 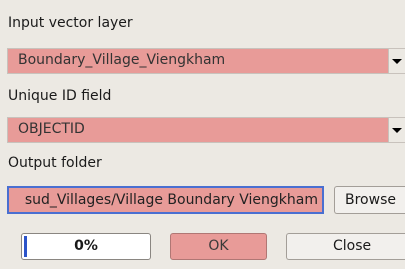 I want to click on browse-button: Browse, so click(x=369, y=200).